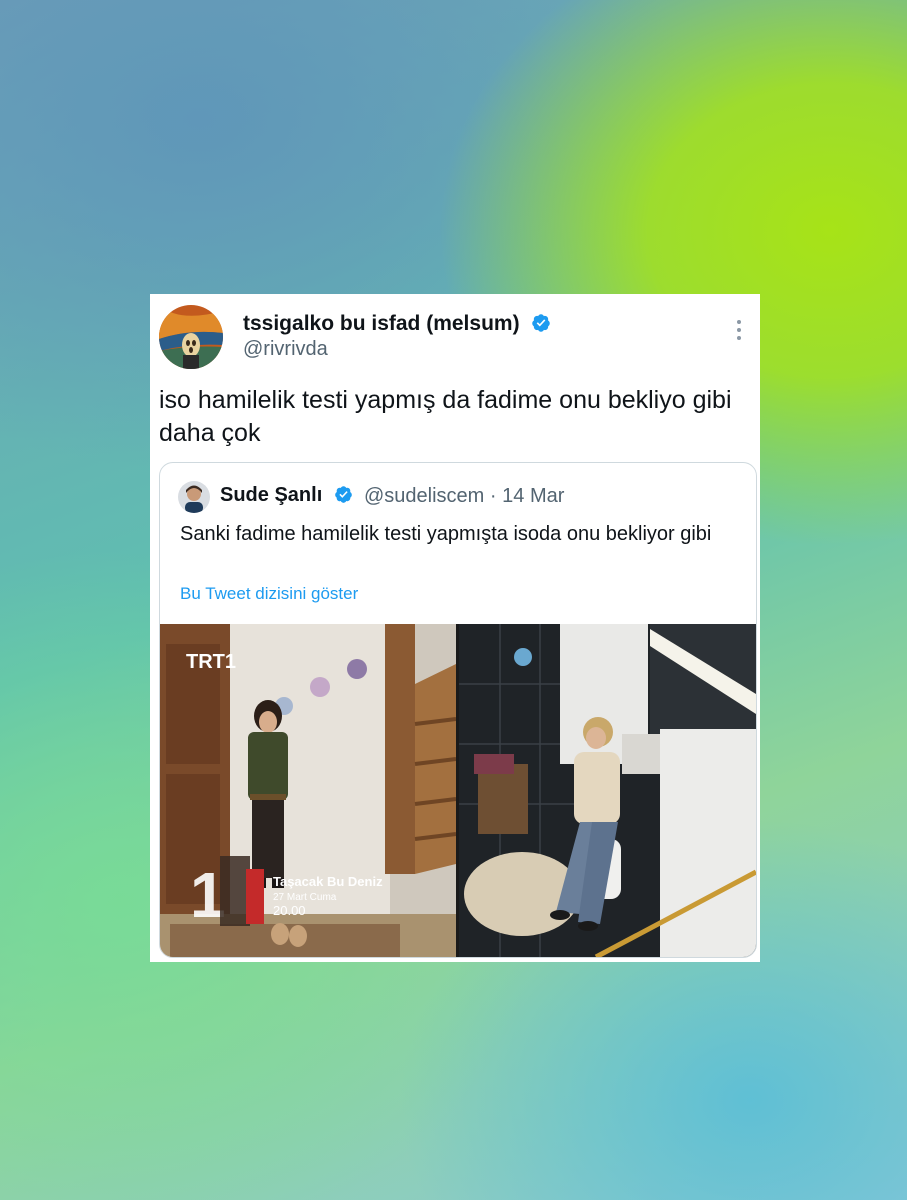 The width and height of the screenshot is (907, 1200). Describe the element at coordinates (424, 496) in the screenshot. I see `quoted-author-handle: @sudeliscem` at that location.